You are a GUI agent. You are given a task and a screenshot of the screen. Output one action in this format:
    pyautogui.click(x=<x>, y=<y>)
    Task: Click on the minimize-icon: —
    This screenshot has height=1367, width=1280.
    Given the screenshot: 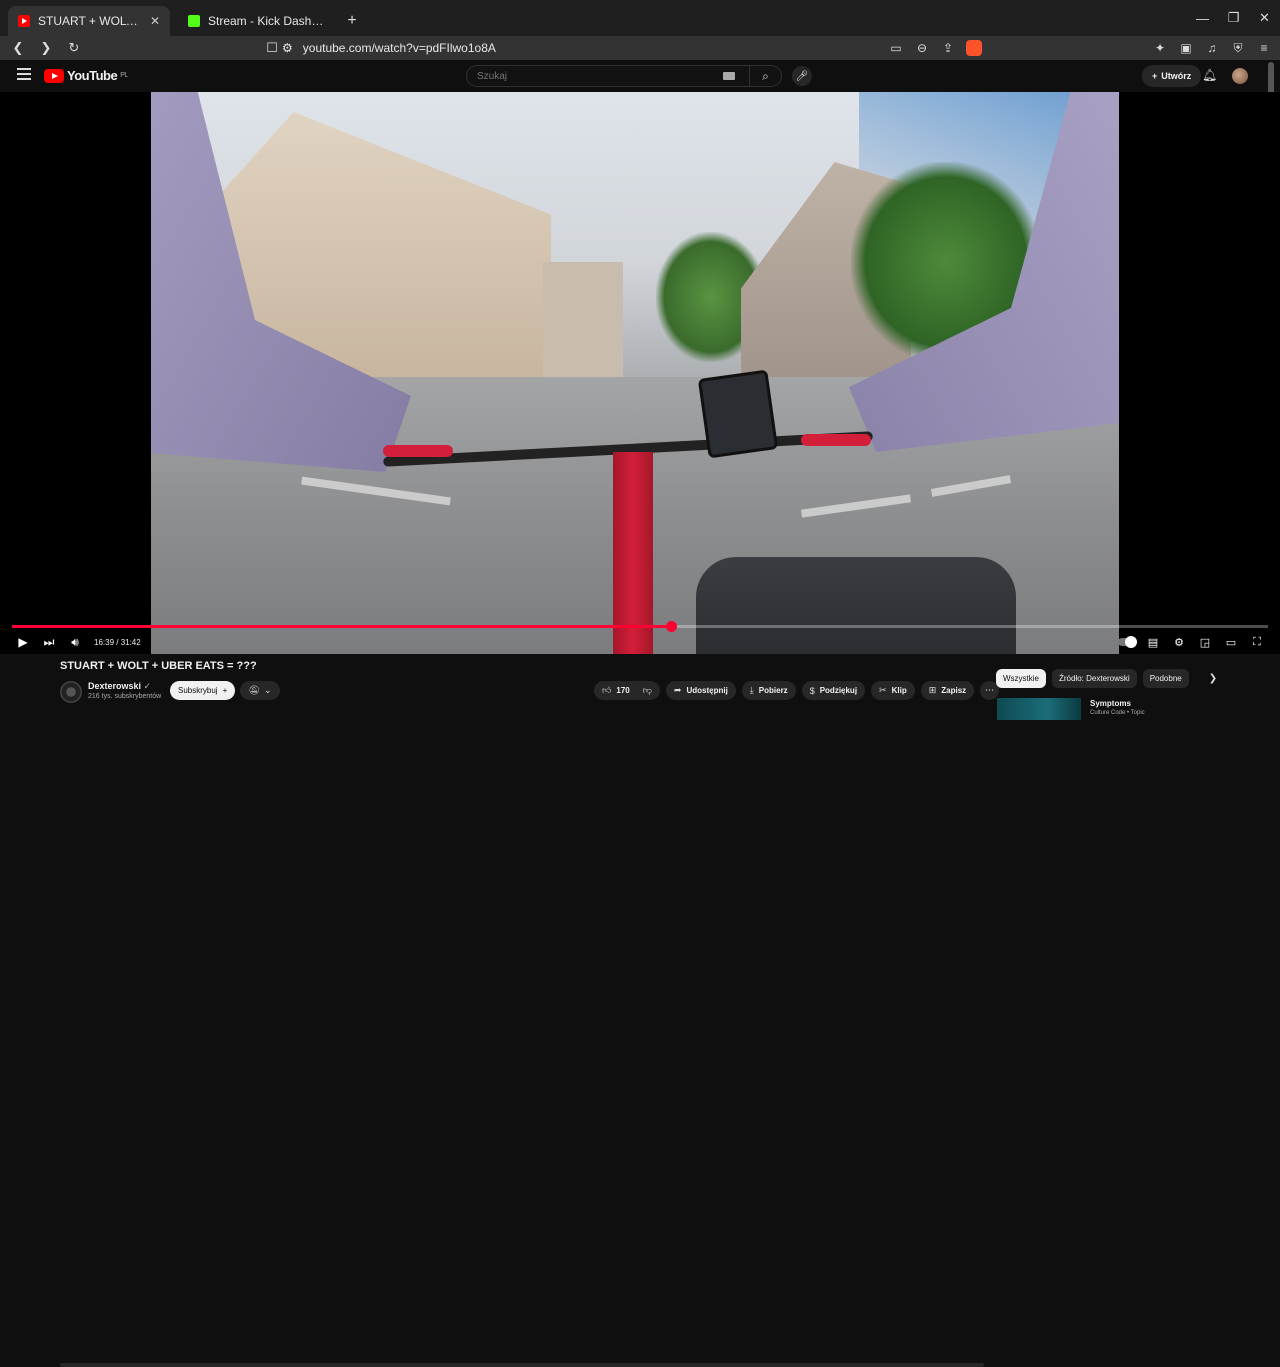 What is the action you would take?
    pyautogui.click(x=1202, y=18)
    